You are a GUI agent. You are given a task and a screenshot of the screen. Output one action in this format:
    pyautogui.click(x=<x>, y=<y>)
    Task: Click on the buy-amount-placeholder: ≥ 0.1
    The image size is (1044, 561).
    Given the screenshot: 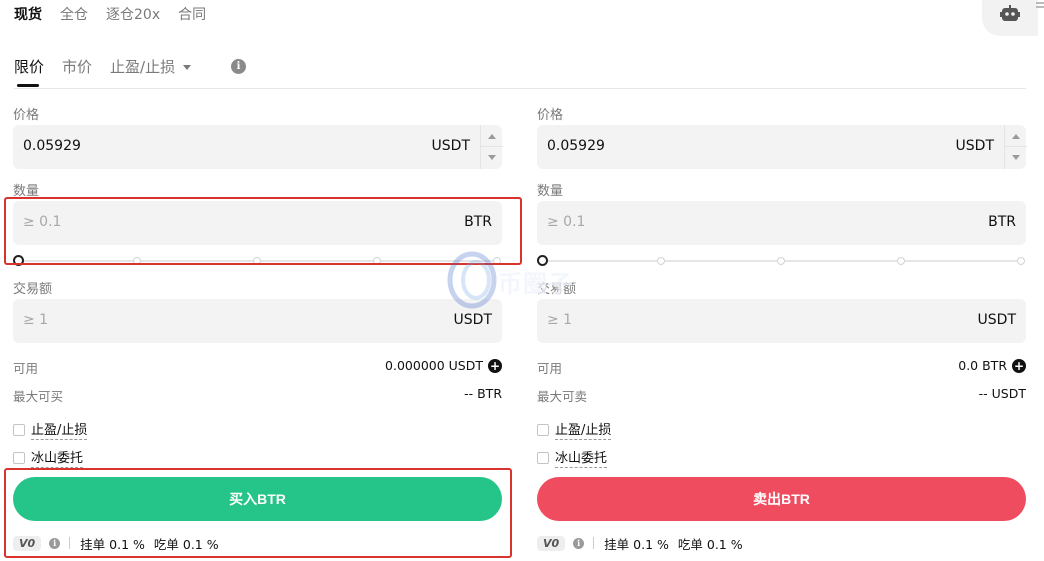 What is the action you would take?
    pyautogui.click(x=42, y=222)
    